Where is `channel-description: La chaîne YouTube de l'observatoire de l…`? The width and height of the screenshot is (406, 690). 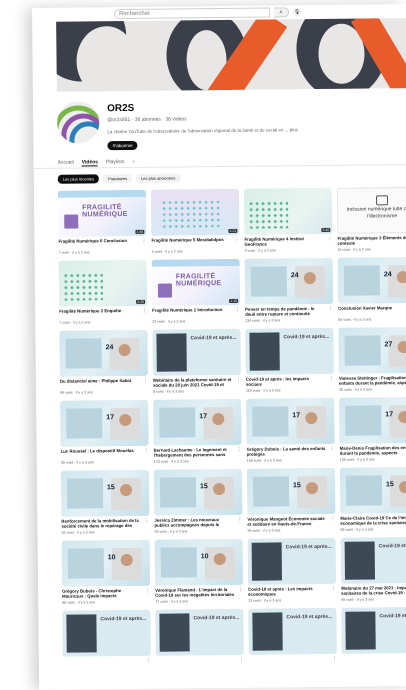
channel-description: La chaîne YouTube de l'observatoire de l… is located at coordinates (202, 130).